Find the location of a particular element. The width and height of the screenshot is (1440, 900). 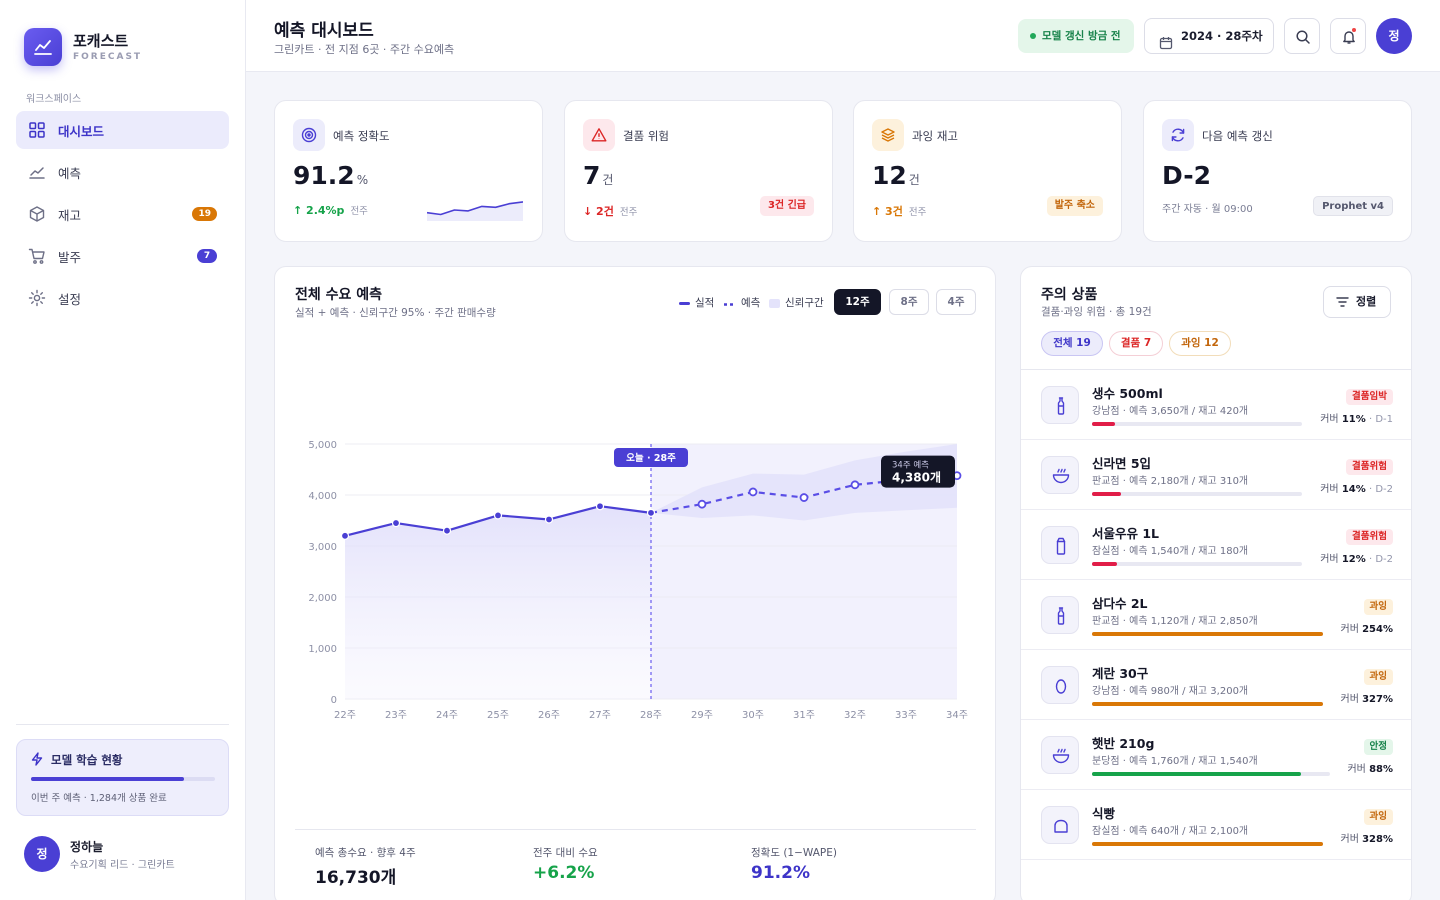

x-tick-label: 24주 is located at coordinates (447, 715).